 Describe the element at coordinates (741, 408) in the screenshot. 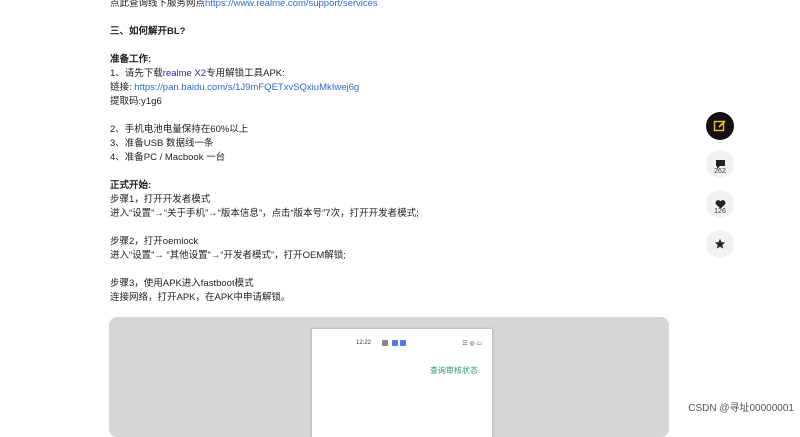

I see `csdn-watermark: CSDN @寻址00000001` at that location.